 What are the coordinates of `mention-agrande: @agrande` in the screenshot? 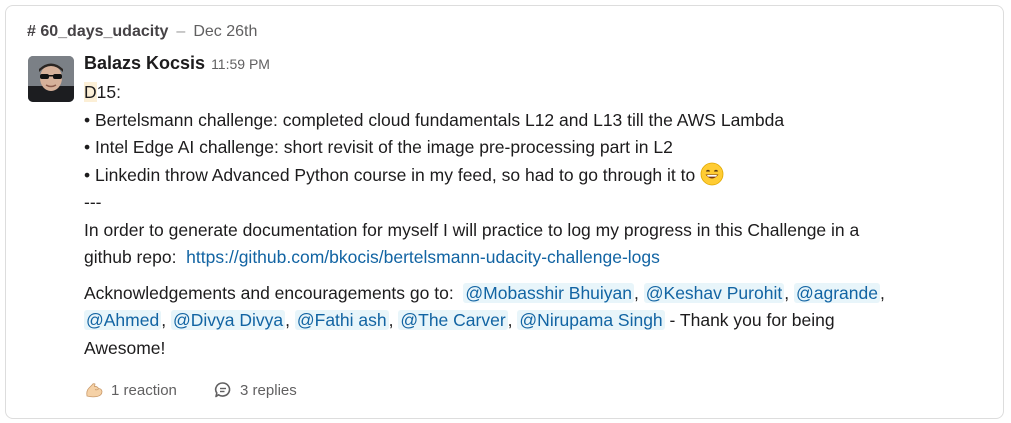 It's located at (836, 292).